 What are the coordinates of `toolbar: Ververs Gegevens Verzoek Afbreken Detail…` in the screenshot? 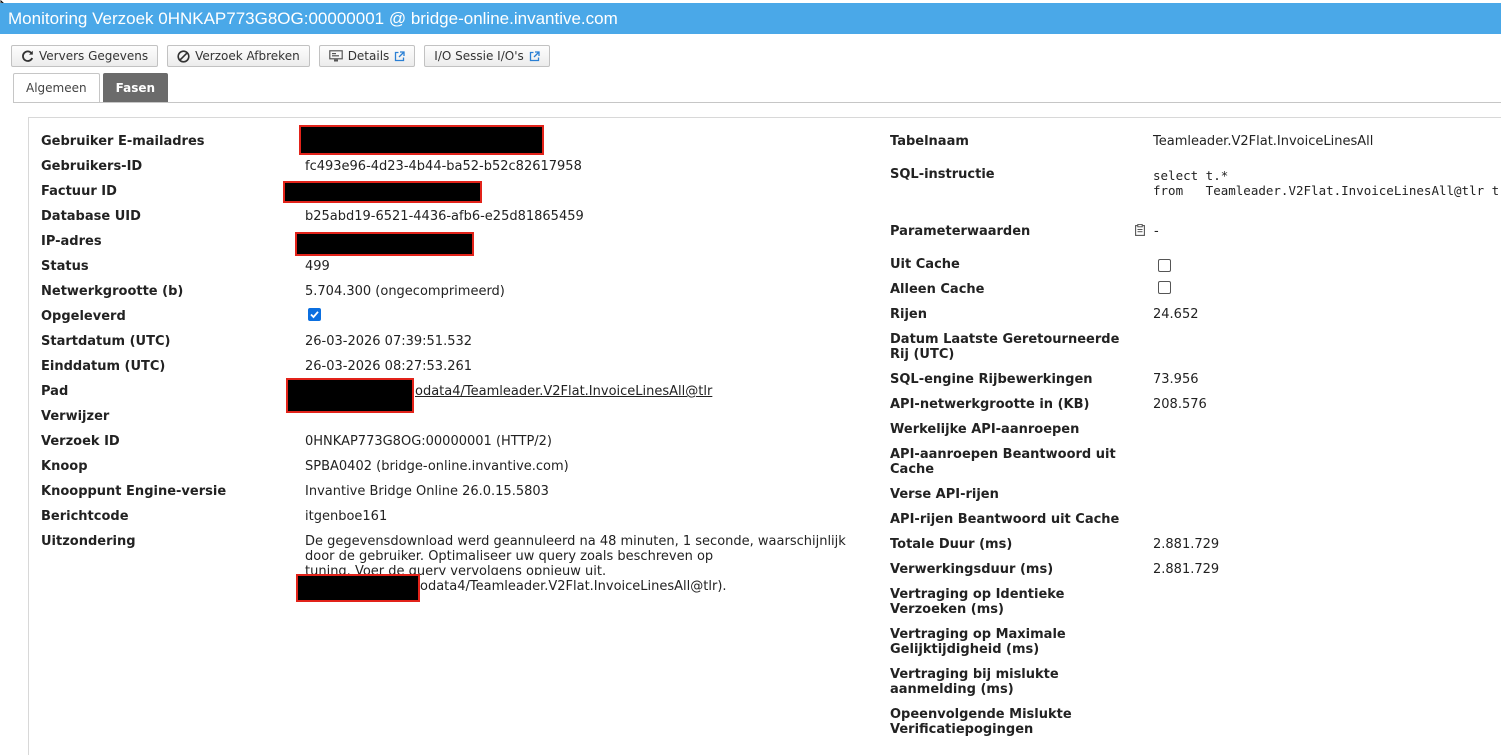 It's located at (280, 56).